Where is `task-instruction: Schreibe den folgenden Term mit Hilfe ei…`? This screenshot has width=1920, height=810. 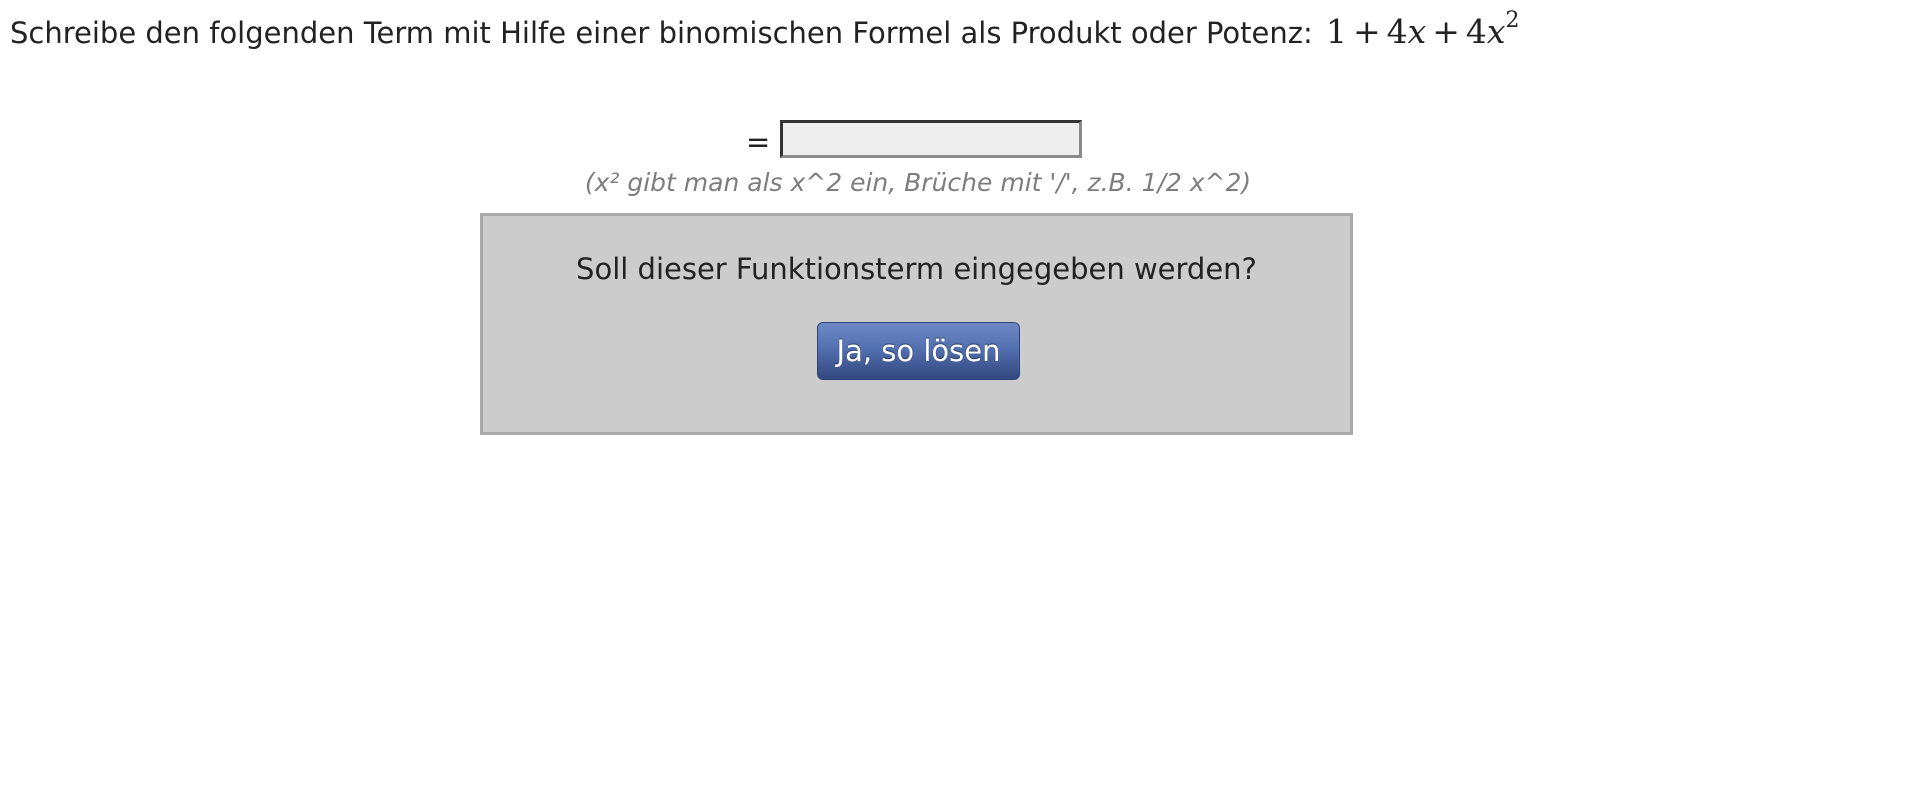 task-instruction: Schreibe den folgenden Term mit Hilfe ei… is located at coordinates (661, 33).